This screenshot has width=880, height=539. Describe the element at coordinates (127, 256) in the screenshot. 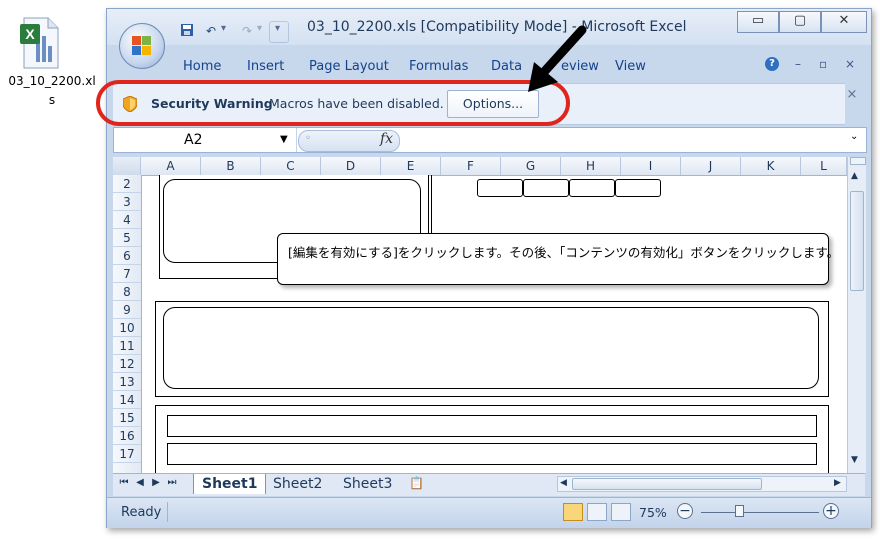

I see `row-header: 6` at that location.